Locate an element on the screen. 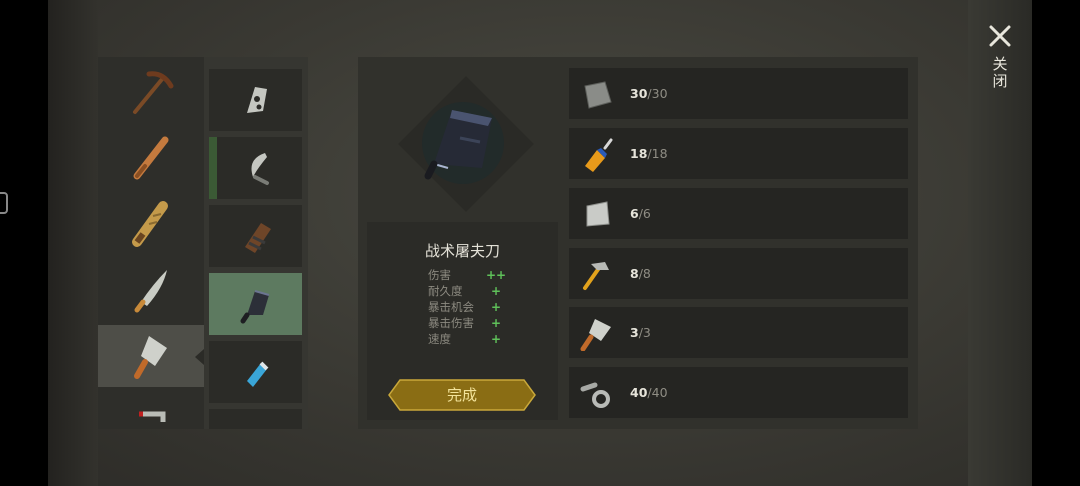 This screenshot has height=486, width=1080. subitem-partial is located at coordinates (255, 419).